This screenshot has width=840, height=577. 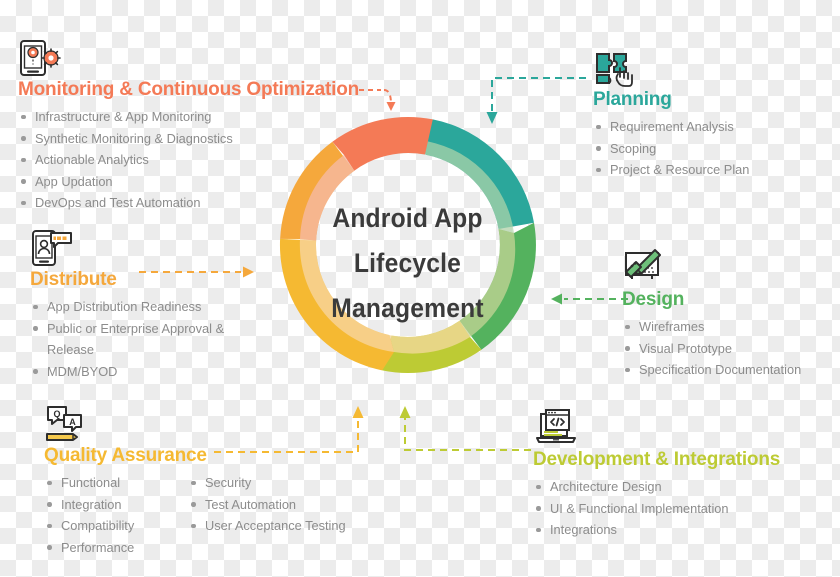 What do you see at coordinates (188, 117) in the screenshot?
I see `list-item: Infrastructure & App Monitoring` at bounding box center [188, 117].